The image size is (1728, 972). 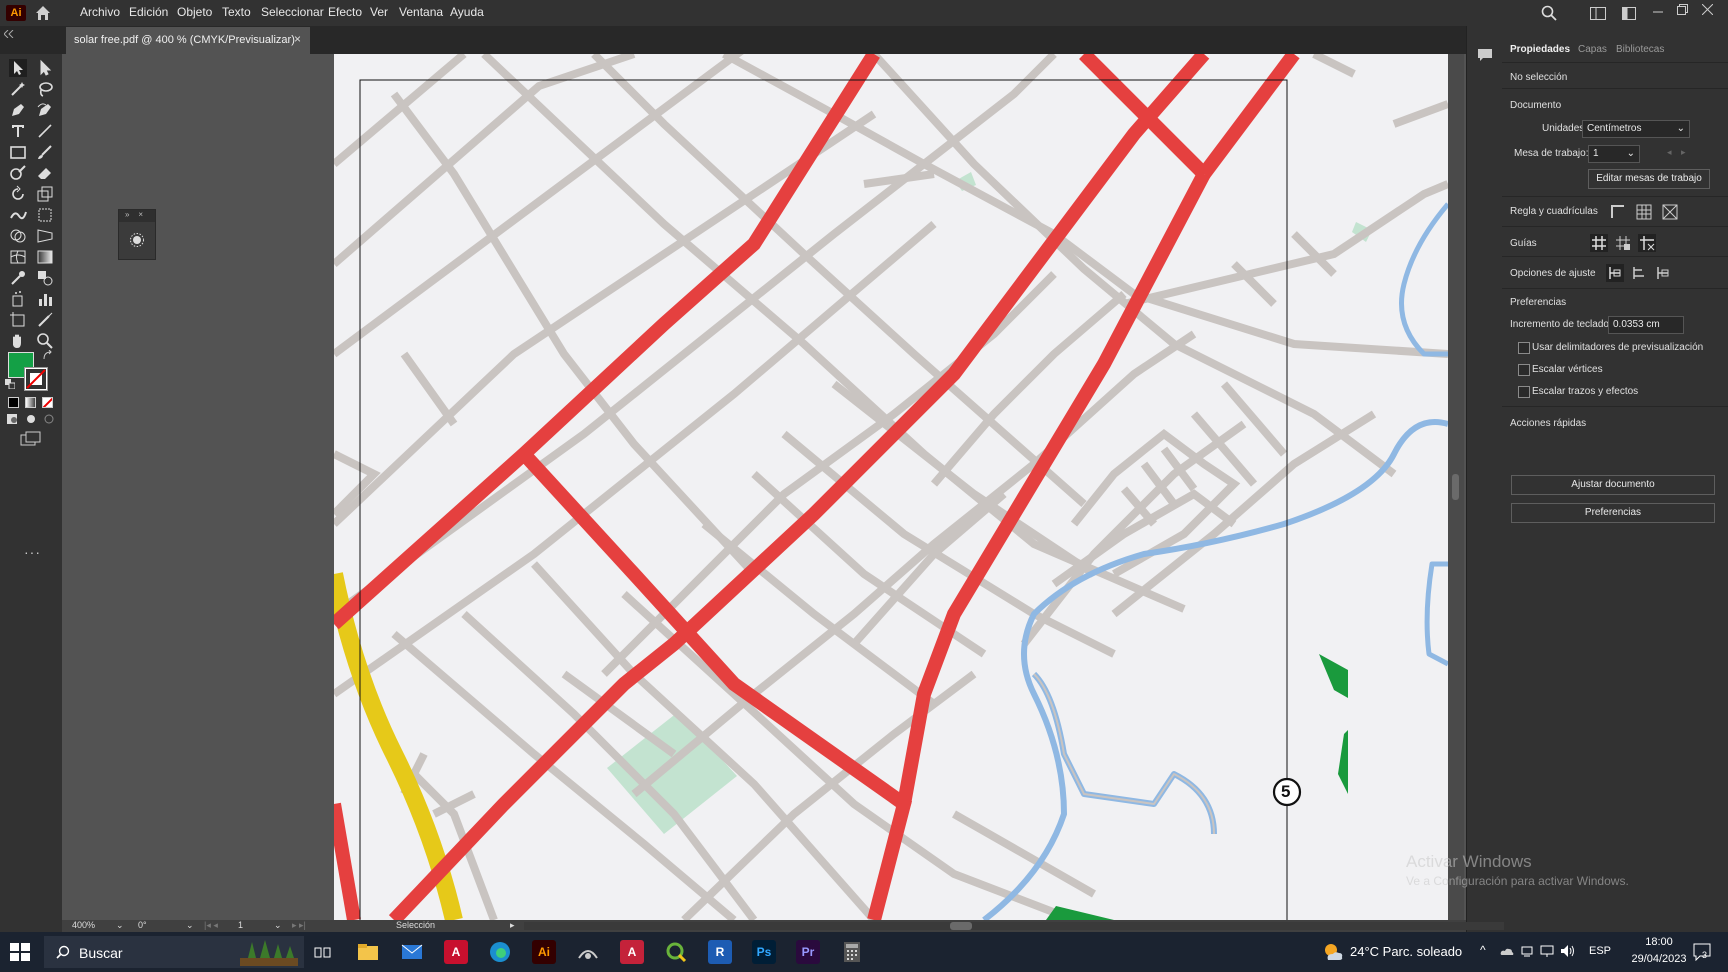 What do you see at coordinates (1618, 212) in the screenshot?
I see `ruler-icon` at bounding box center [1618, 212].